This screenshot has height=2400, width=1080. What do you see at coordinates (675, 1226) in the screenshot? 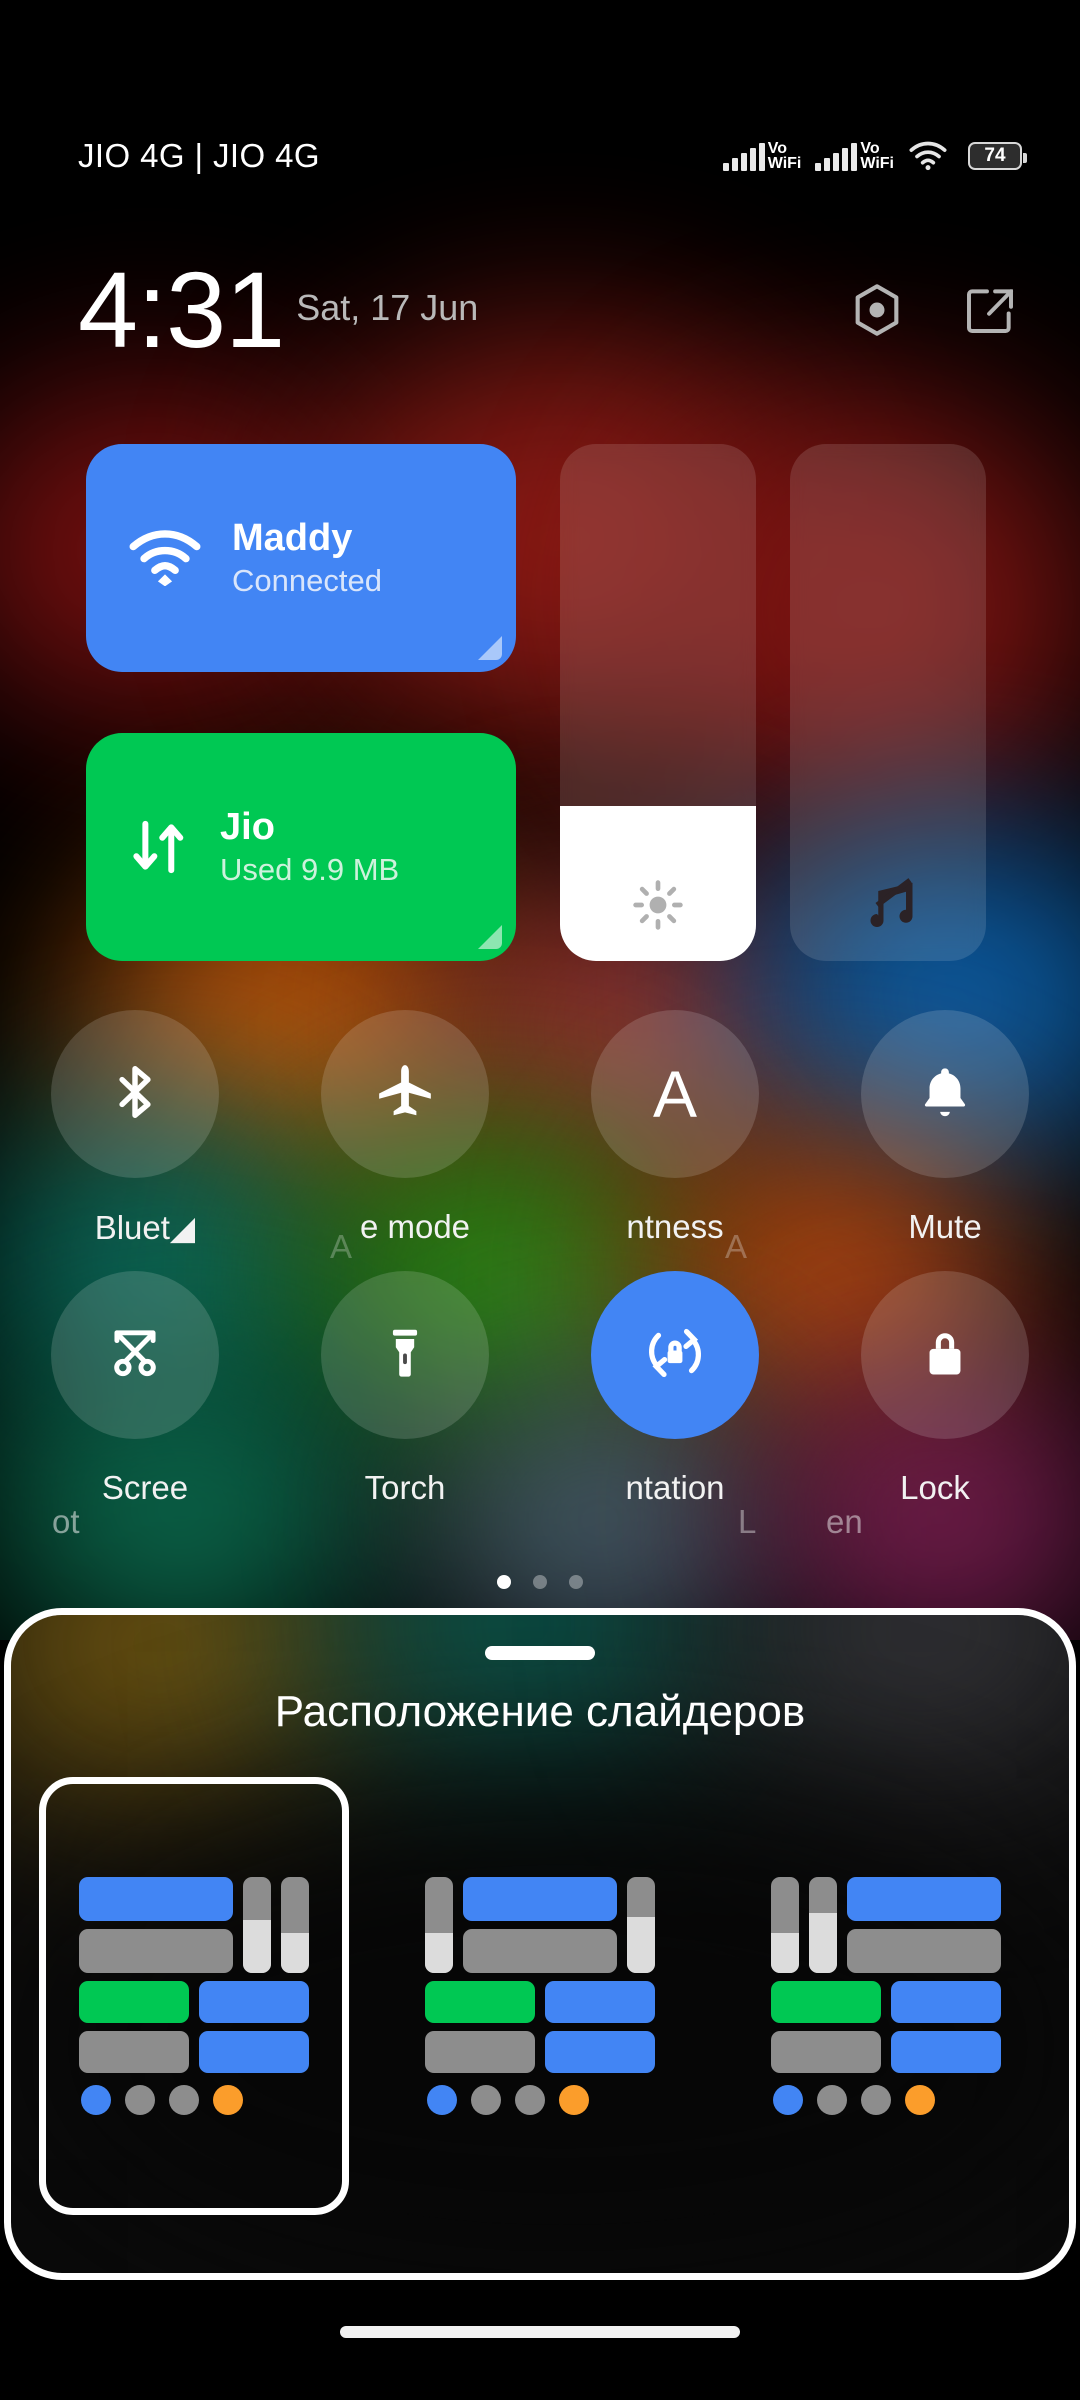
I see `toggle-label: ntness` at bounding box center [675, 1226].